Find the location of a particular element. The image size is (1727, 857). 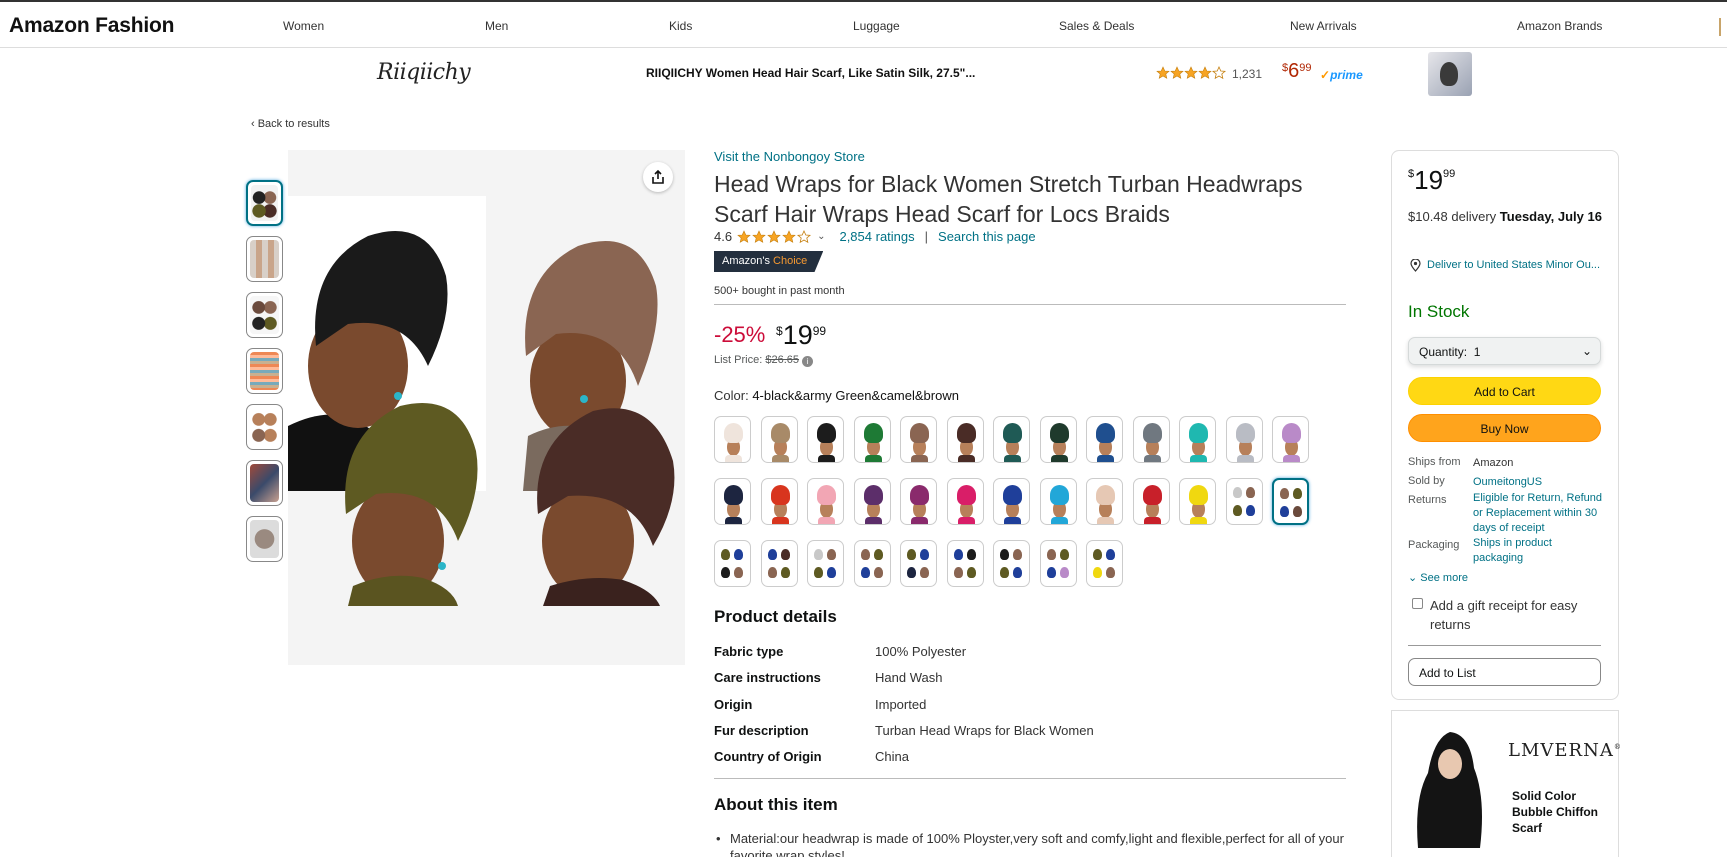

add-to-cart-button: Add to Cart is located at coordinates (1504, 391).